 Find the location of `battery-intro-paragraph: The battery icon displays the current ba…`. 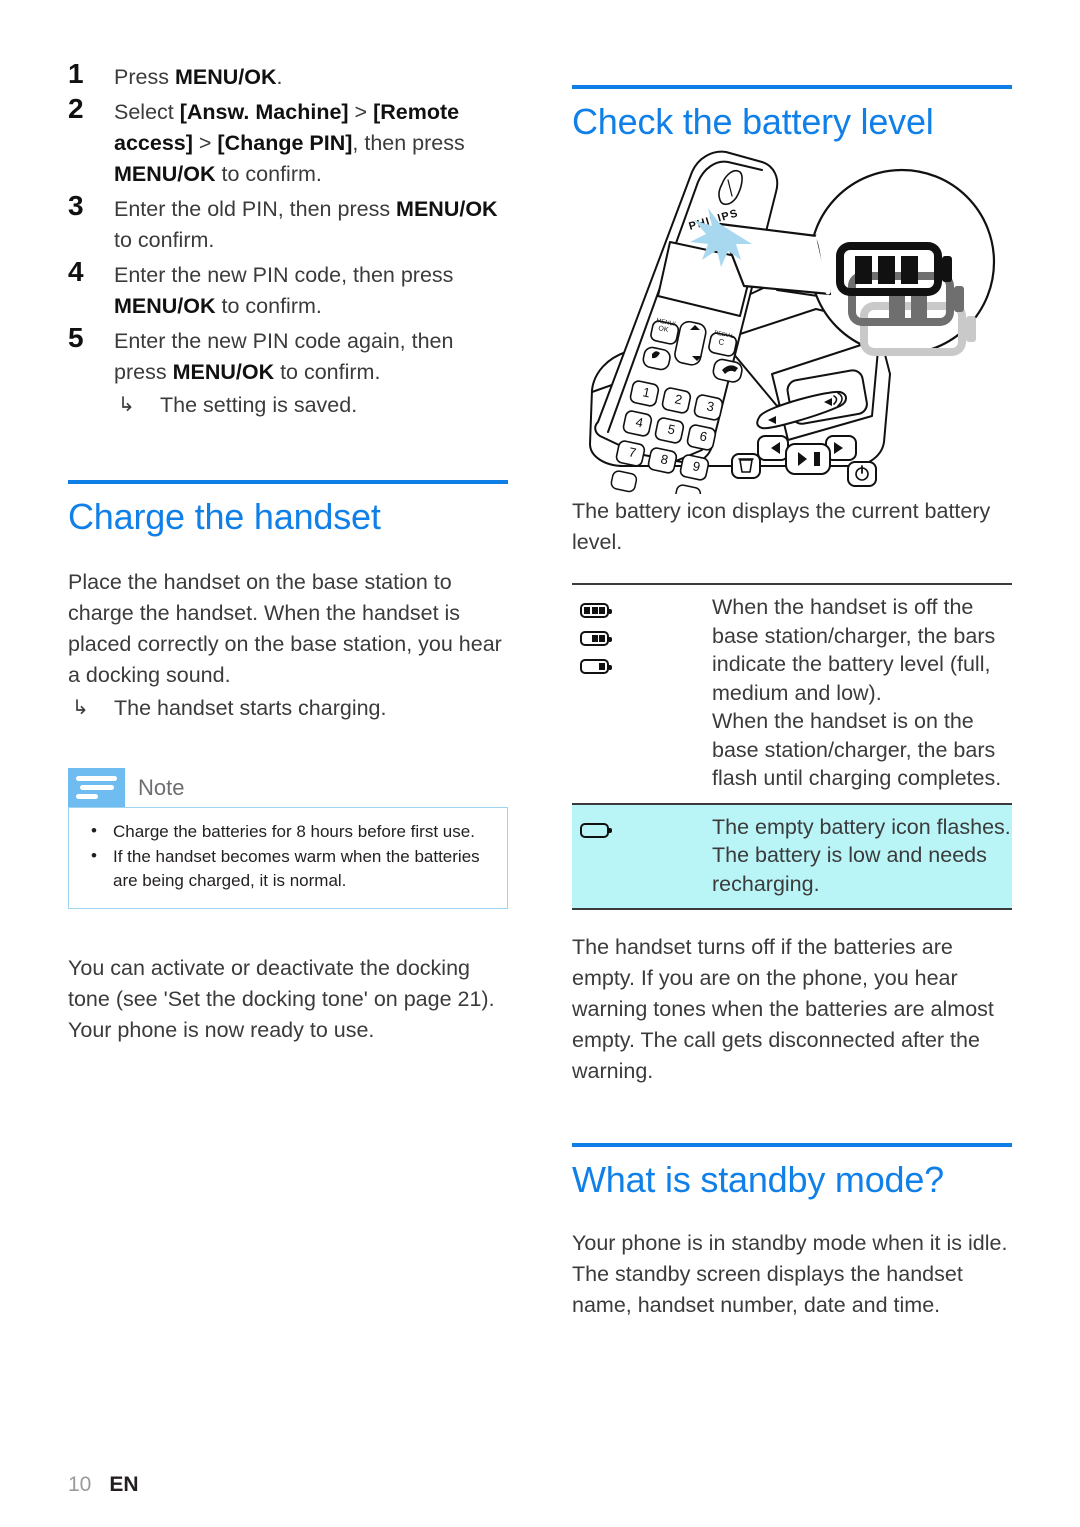

battery-intro-paragraph: The battery icon displays the current ba… is located at coordinates (781, 526).